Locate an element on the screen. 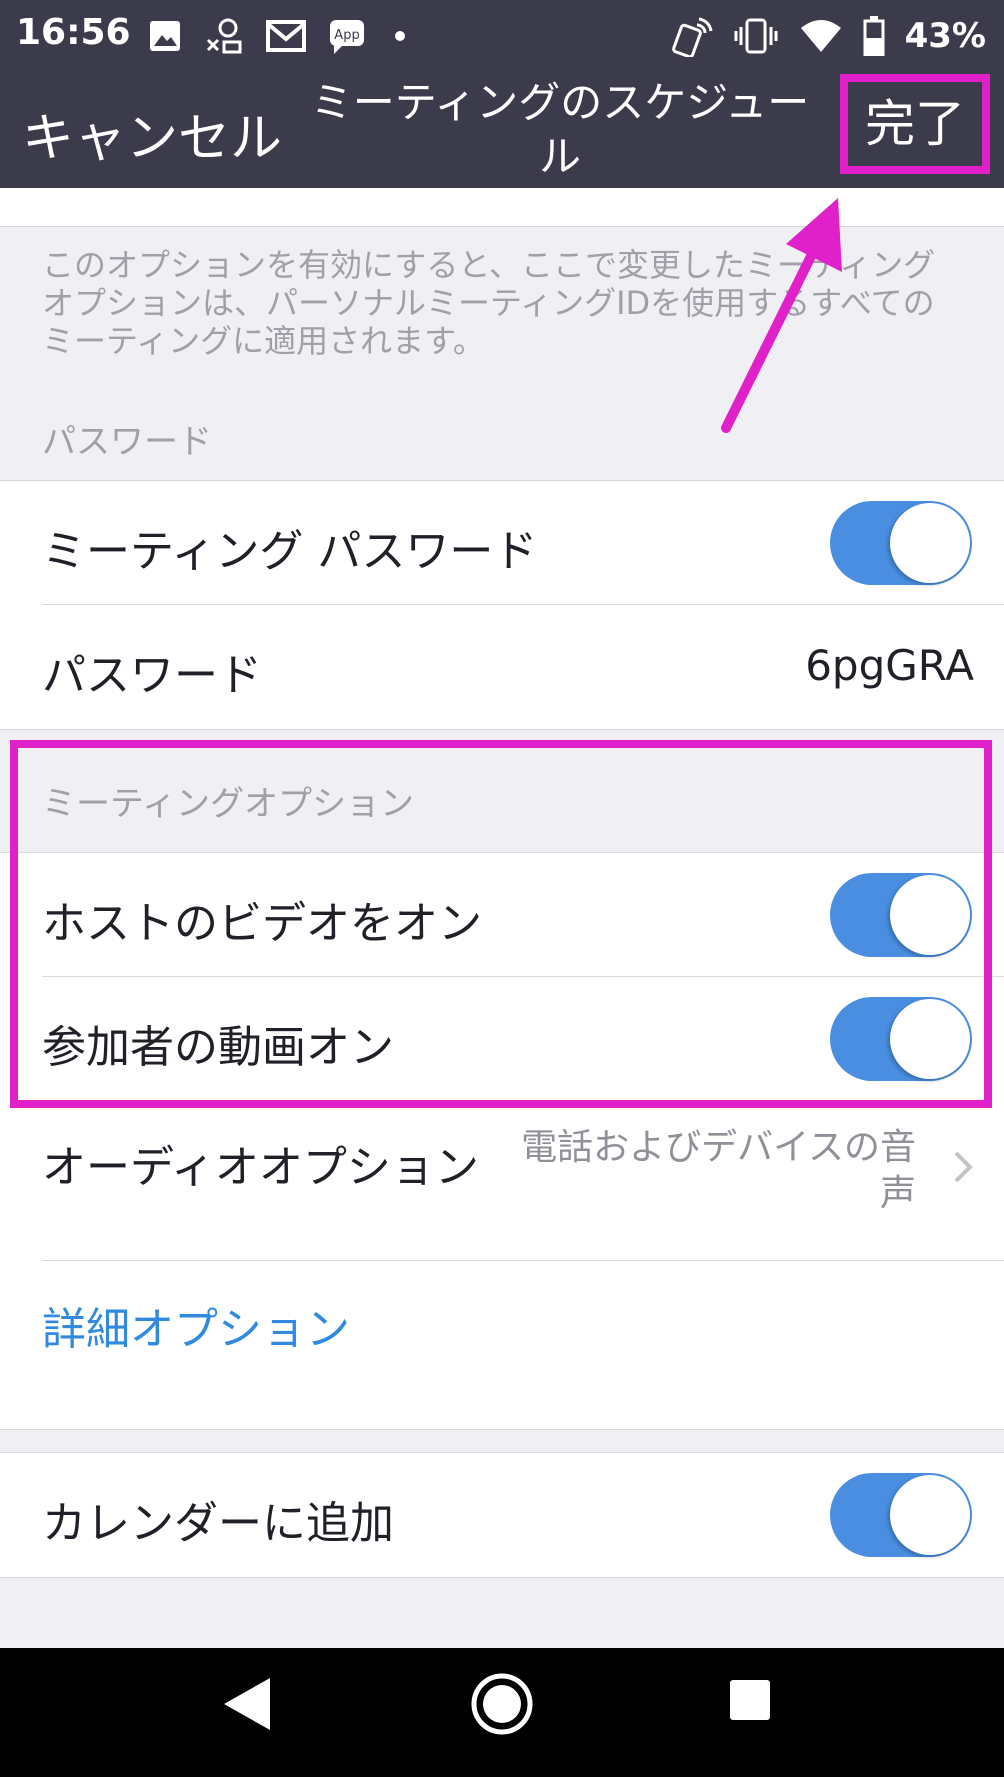  status-icons-right: 43% is located at coordinates (828, 36).